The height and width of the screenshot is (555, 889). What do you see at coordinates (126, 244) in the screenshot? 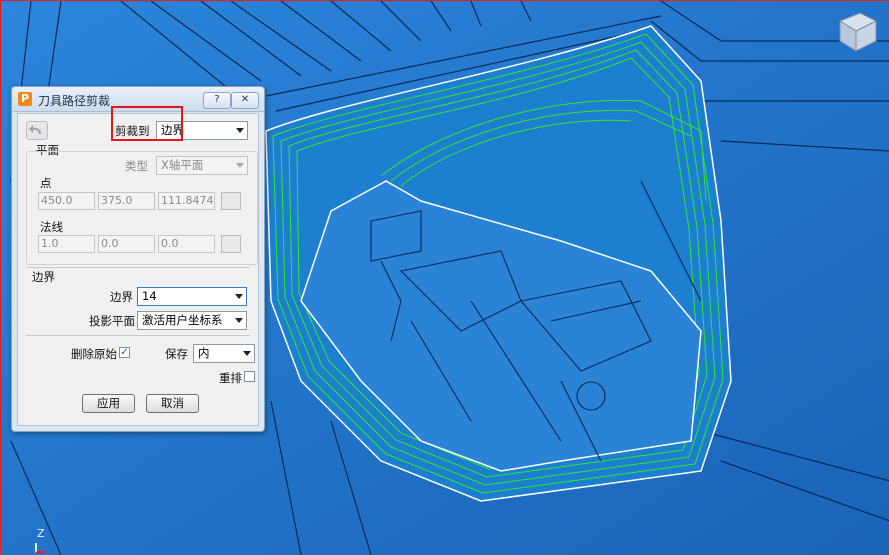
I see `normal-y-field: 0.0` at bounding box center [126, 244].